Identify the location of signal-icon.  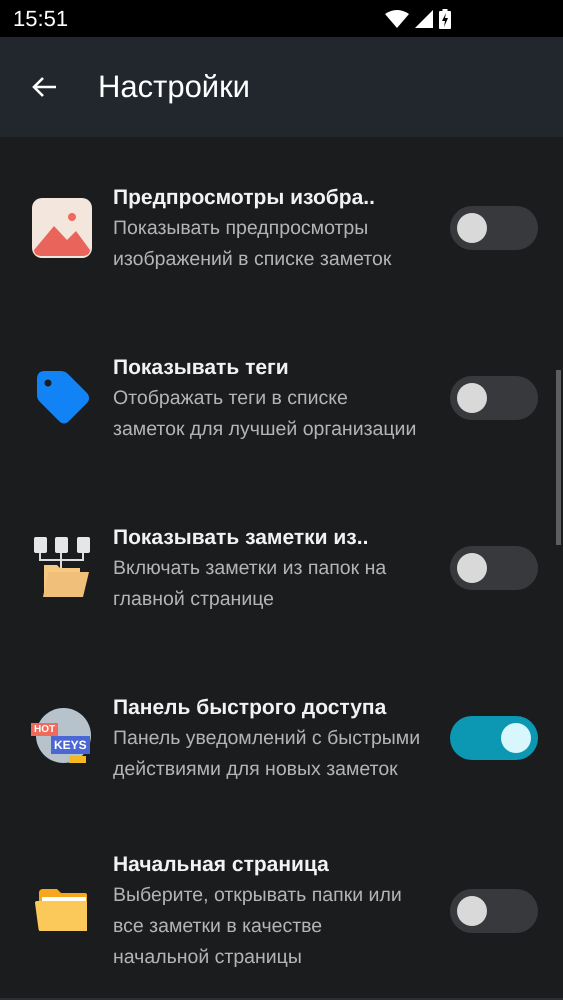
(424, 19).